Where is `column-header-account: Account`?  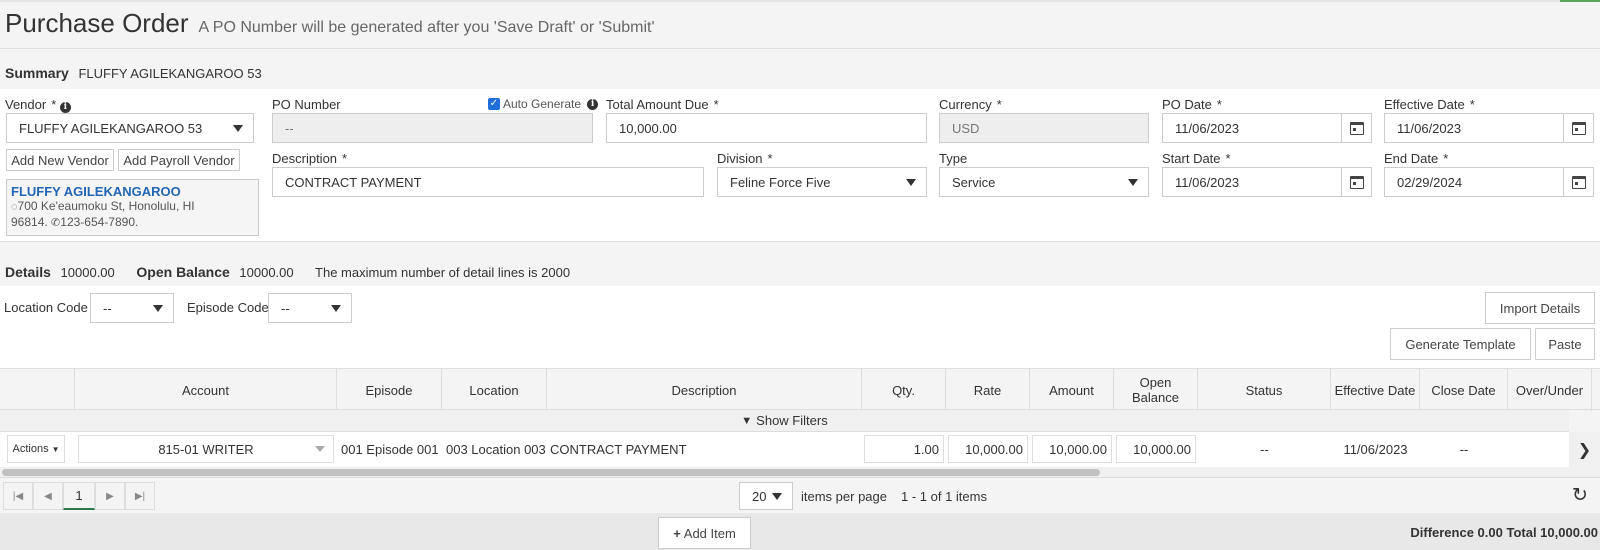 column-header-account: Account is located at coordinates (206, 390).